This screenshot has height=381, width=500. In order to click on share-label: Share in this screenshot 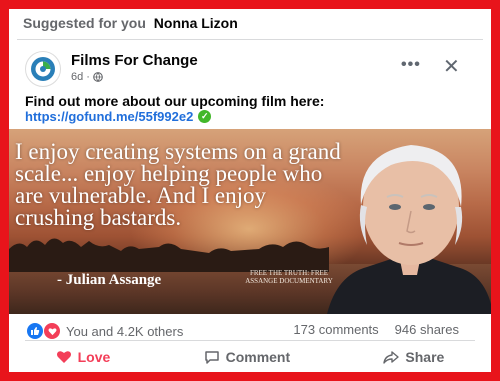, I will do `click(425, 357)`.